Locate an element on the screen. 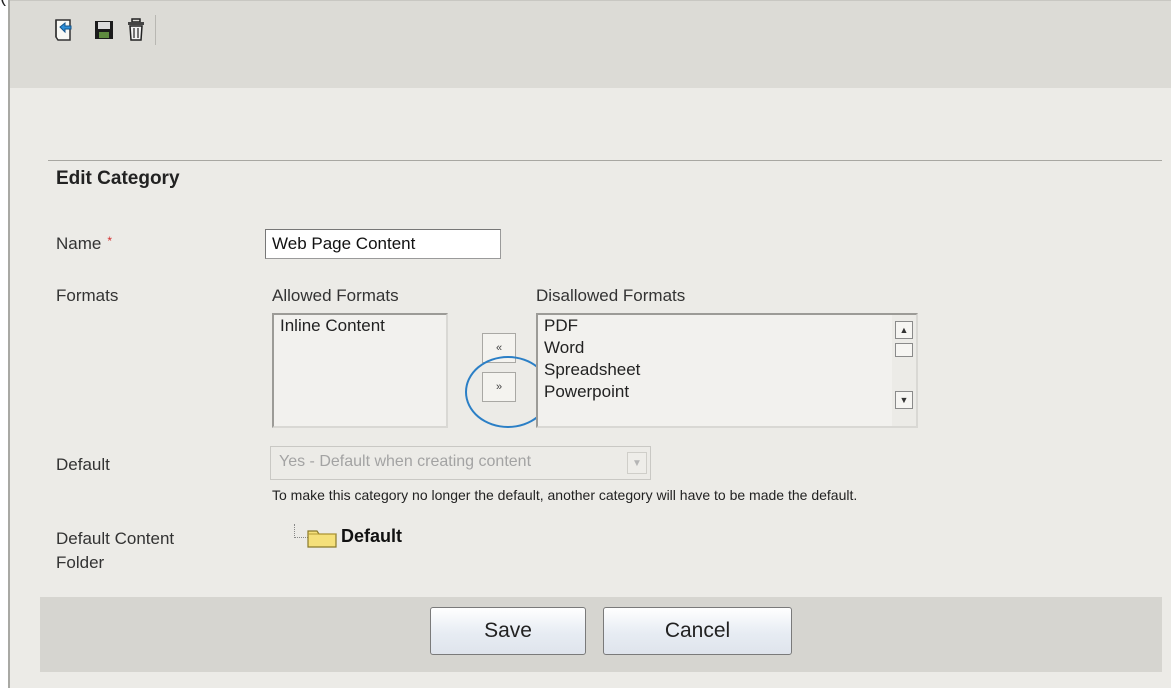  content-folder-label: Default Content Folder is located at coordinates (115, 551).